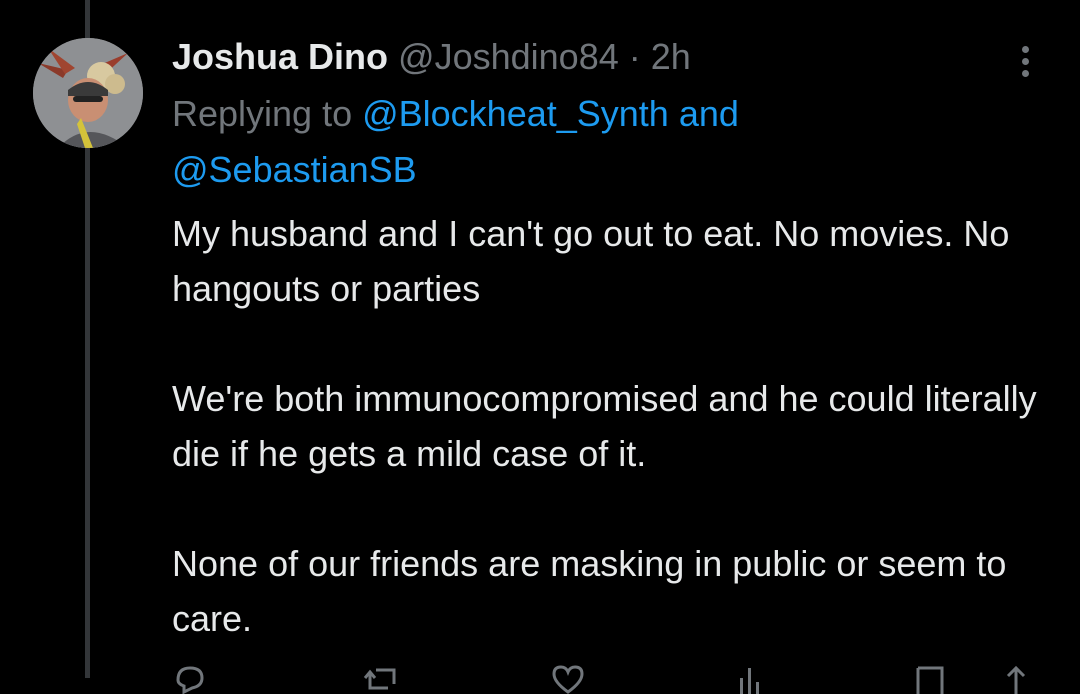 This screenshot has width=1080, height=694. I want to click on mention-joiner: and, so click(703, 113).